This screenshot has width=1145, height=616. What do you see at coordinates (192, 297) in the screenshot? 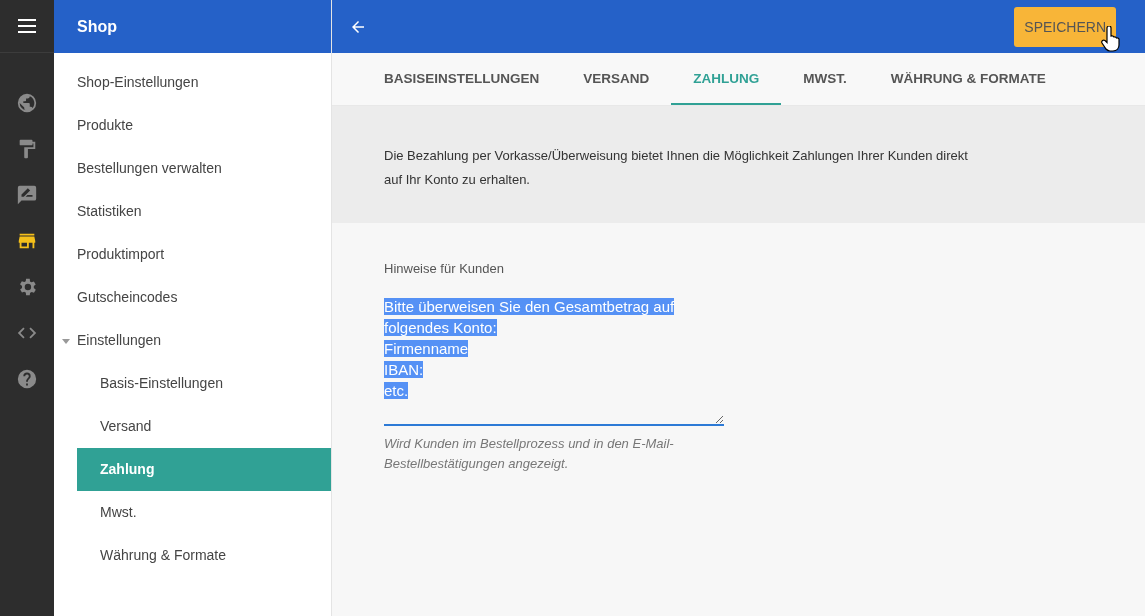
I see `sidebar-item: Gutscheincodes` at bounding box center [192, 297].